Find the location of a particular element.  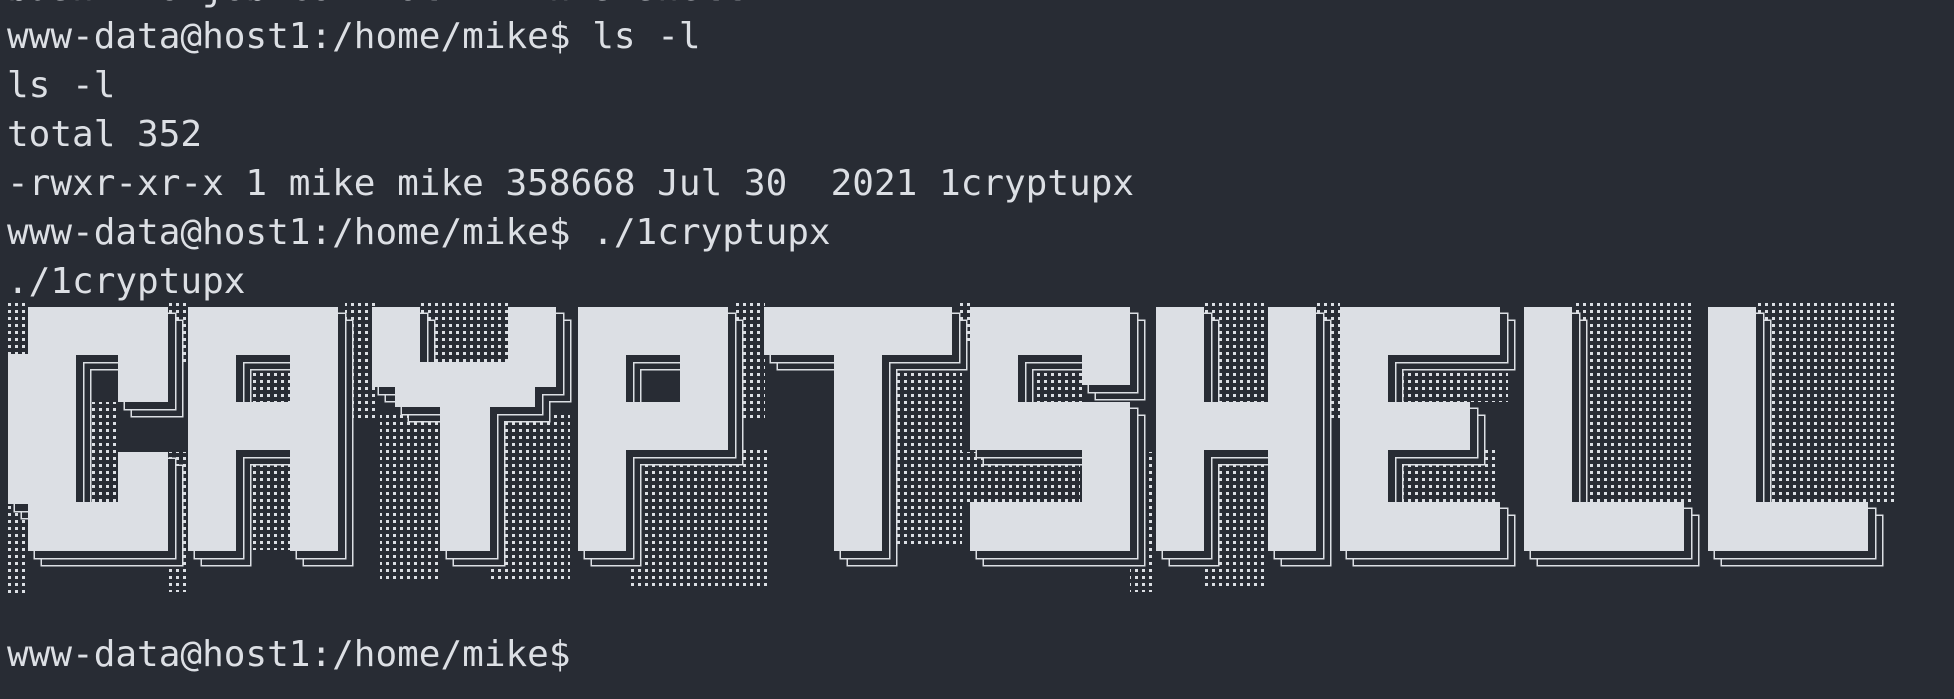

prompt-command-run: www-data@host1:/home/mike$ ./1cryptupx is located at coordinates (419, 232).